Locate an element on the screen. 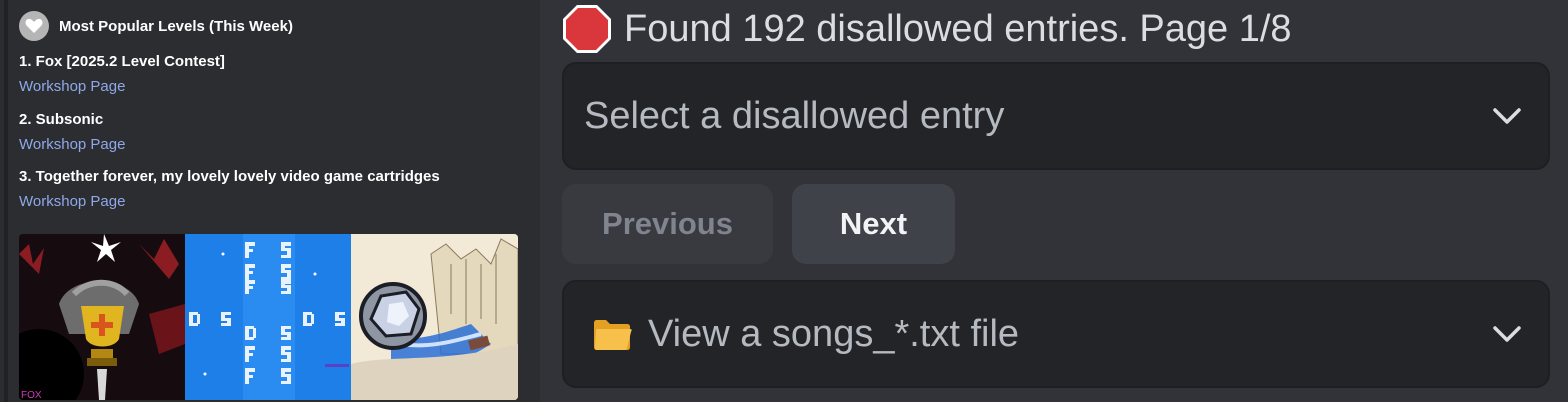 The width and height of the screenshot is (1568, 402). embed-title: Most Popular Levels (This Week) is located at coordinates (176, 26).